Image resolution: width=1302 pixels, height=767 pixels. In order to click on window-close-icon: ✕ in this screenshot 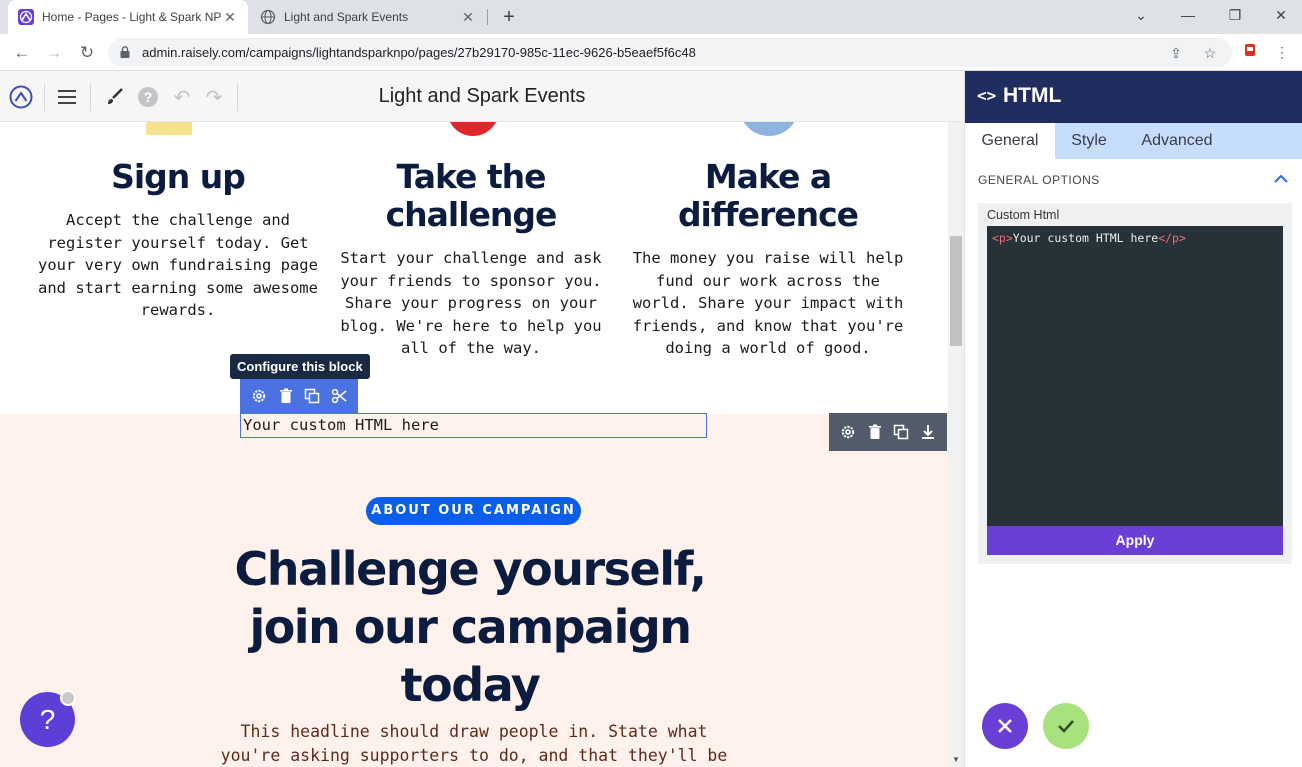, I will do `click(1280, 15)`.